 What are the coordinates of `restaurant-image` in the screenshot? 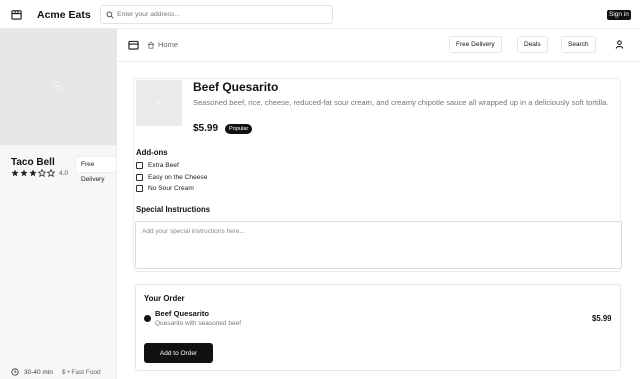 It's located at (58, 87).